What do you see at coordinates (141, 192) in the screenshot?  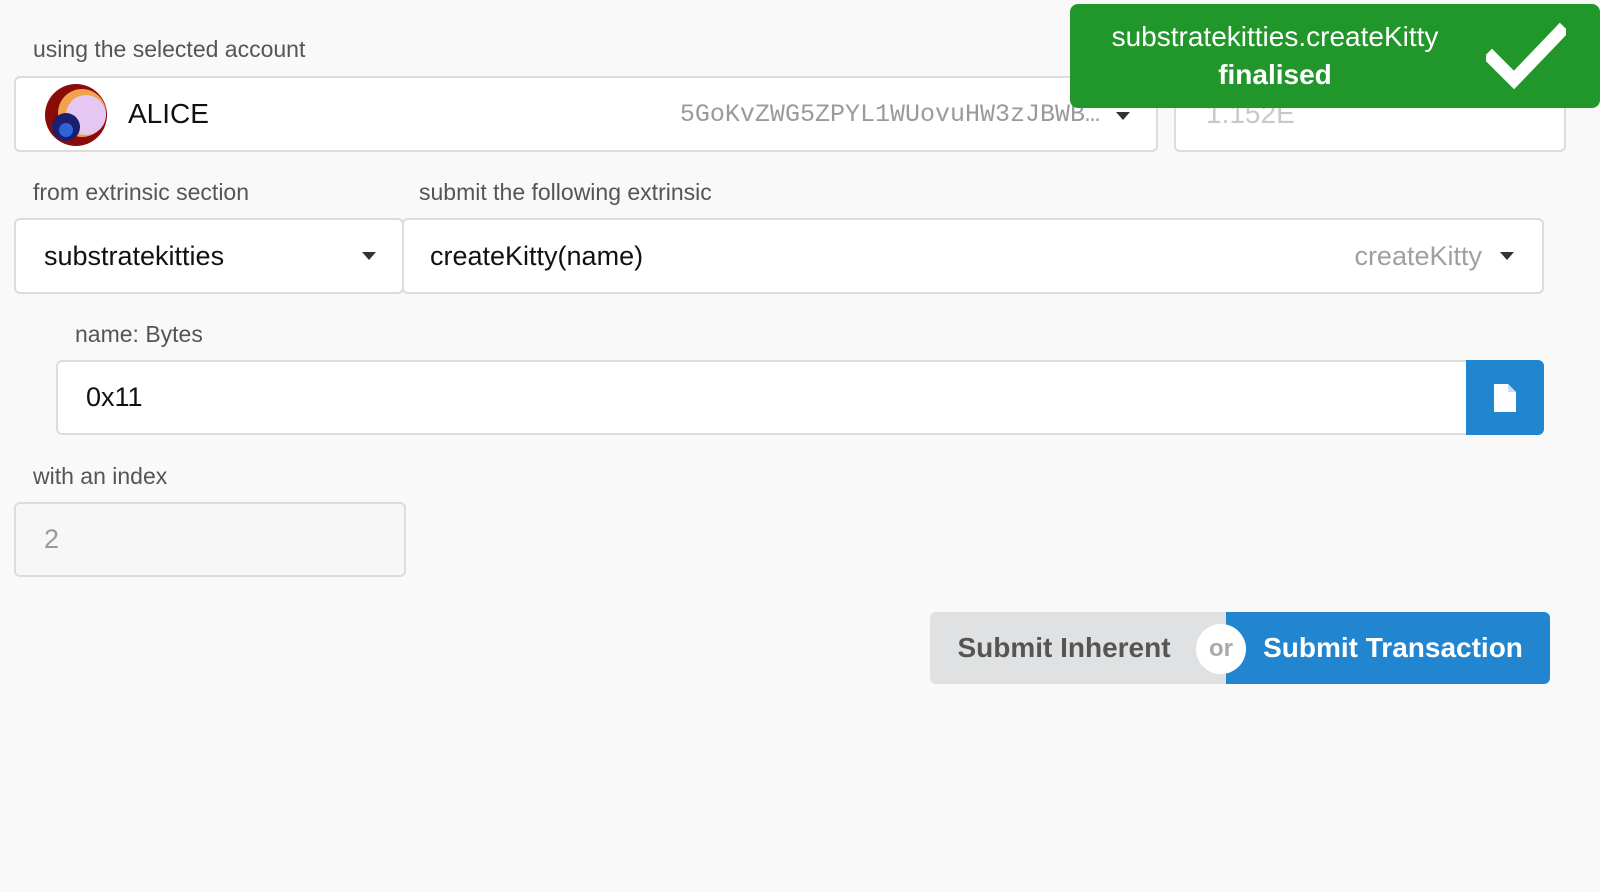 I see `section-label: from extrinsic section` at bounding box center [141, 192].